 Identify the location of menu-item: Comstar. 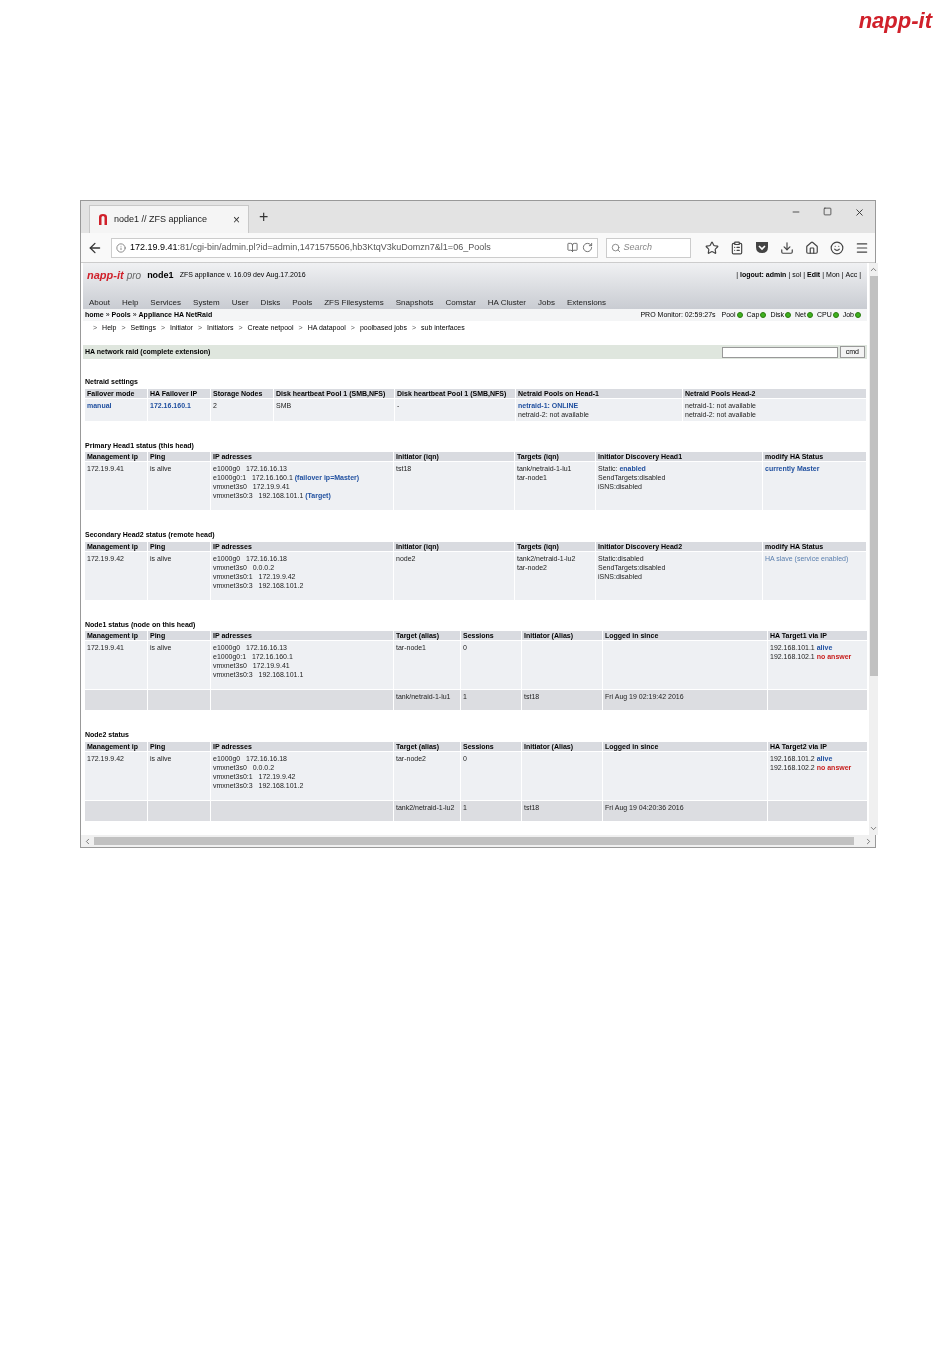
(460, 302).